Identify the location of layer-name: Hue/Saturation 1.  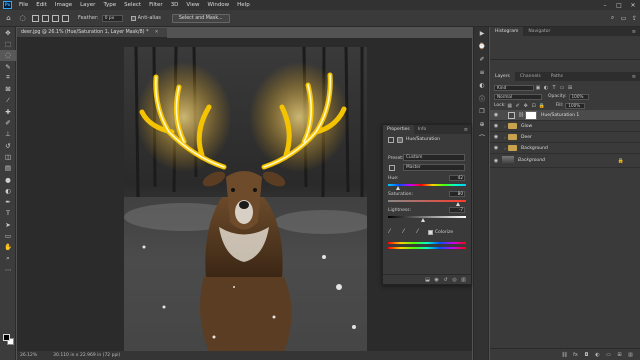
(560, 115).